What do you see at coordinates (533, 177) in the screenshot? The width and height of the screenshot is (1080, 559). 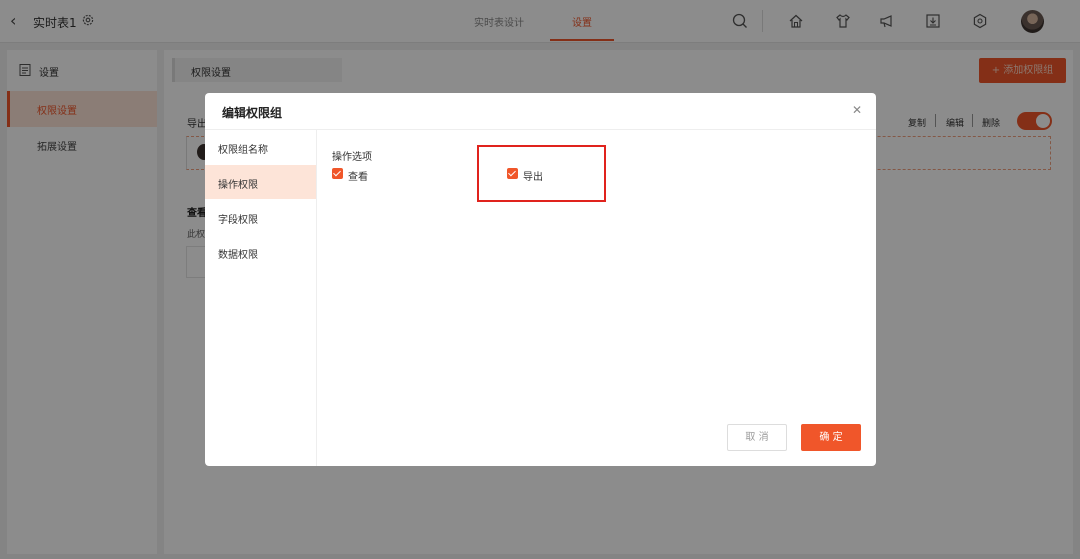 I see `export-checkbox-label: 导出` at bounding box center [533, 177].